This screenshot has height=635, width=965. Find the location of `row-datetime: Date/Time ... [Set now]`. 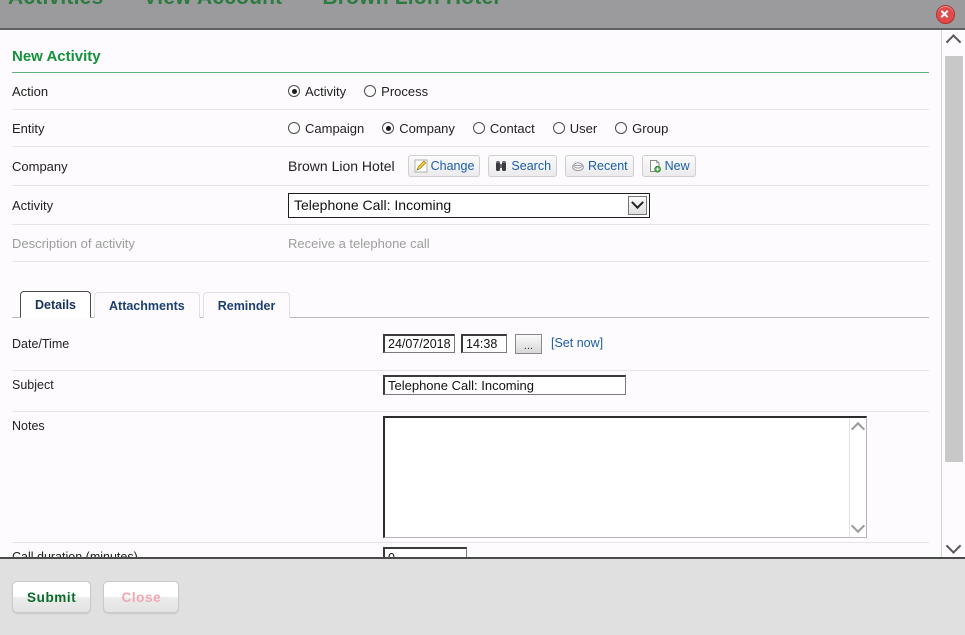

row-datetime: Date/Time ... [Set now] is located at coordinates (470, 350).